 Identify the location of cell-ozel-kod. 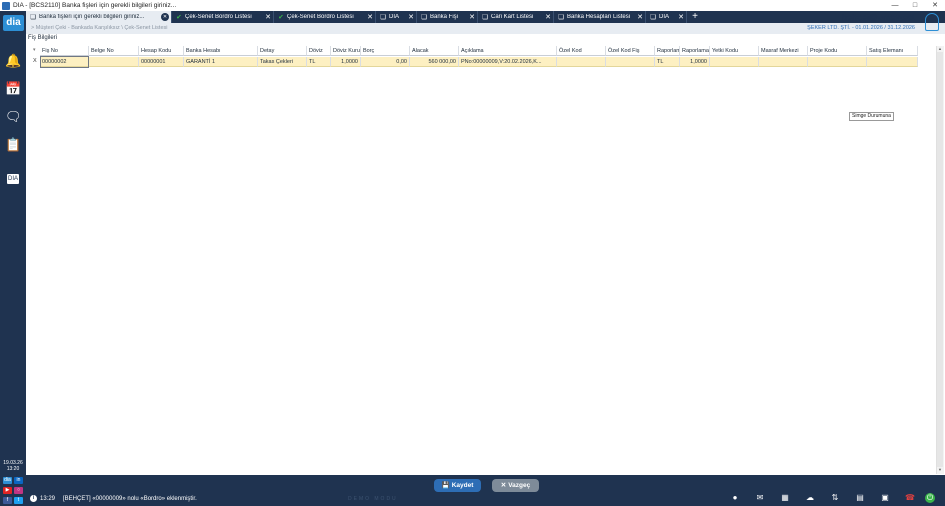
(581, 62).